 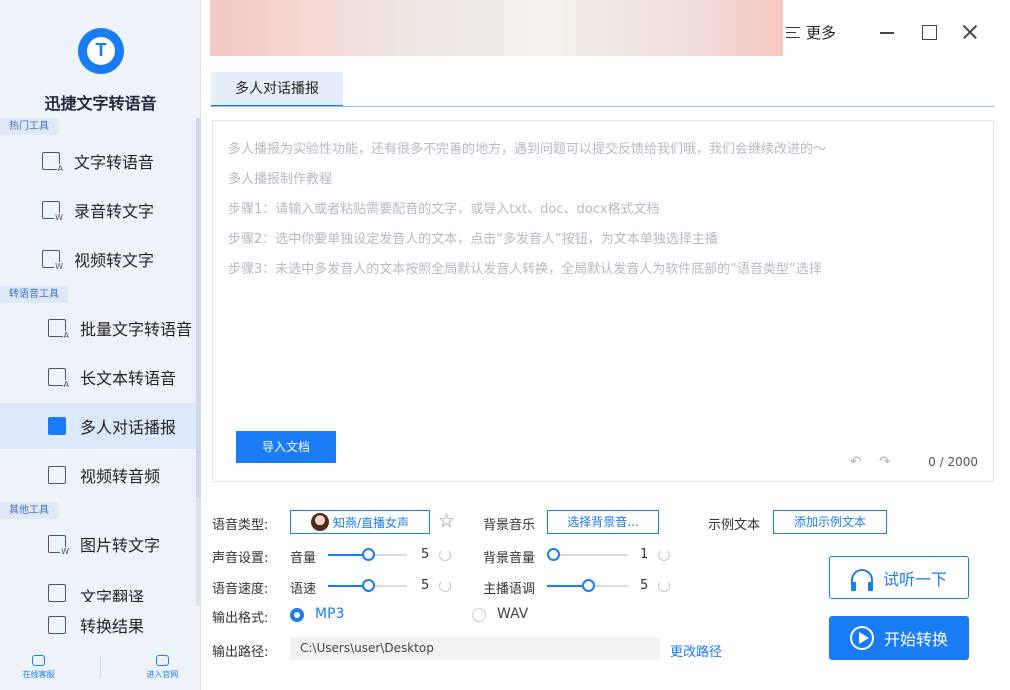 What do you see at coordinates (303, 589) in the screenshot?
I see `speed-label: 语速` at bounding box center [303, 589].